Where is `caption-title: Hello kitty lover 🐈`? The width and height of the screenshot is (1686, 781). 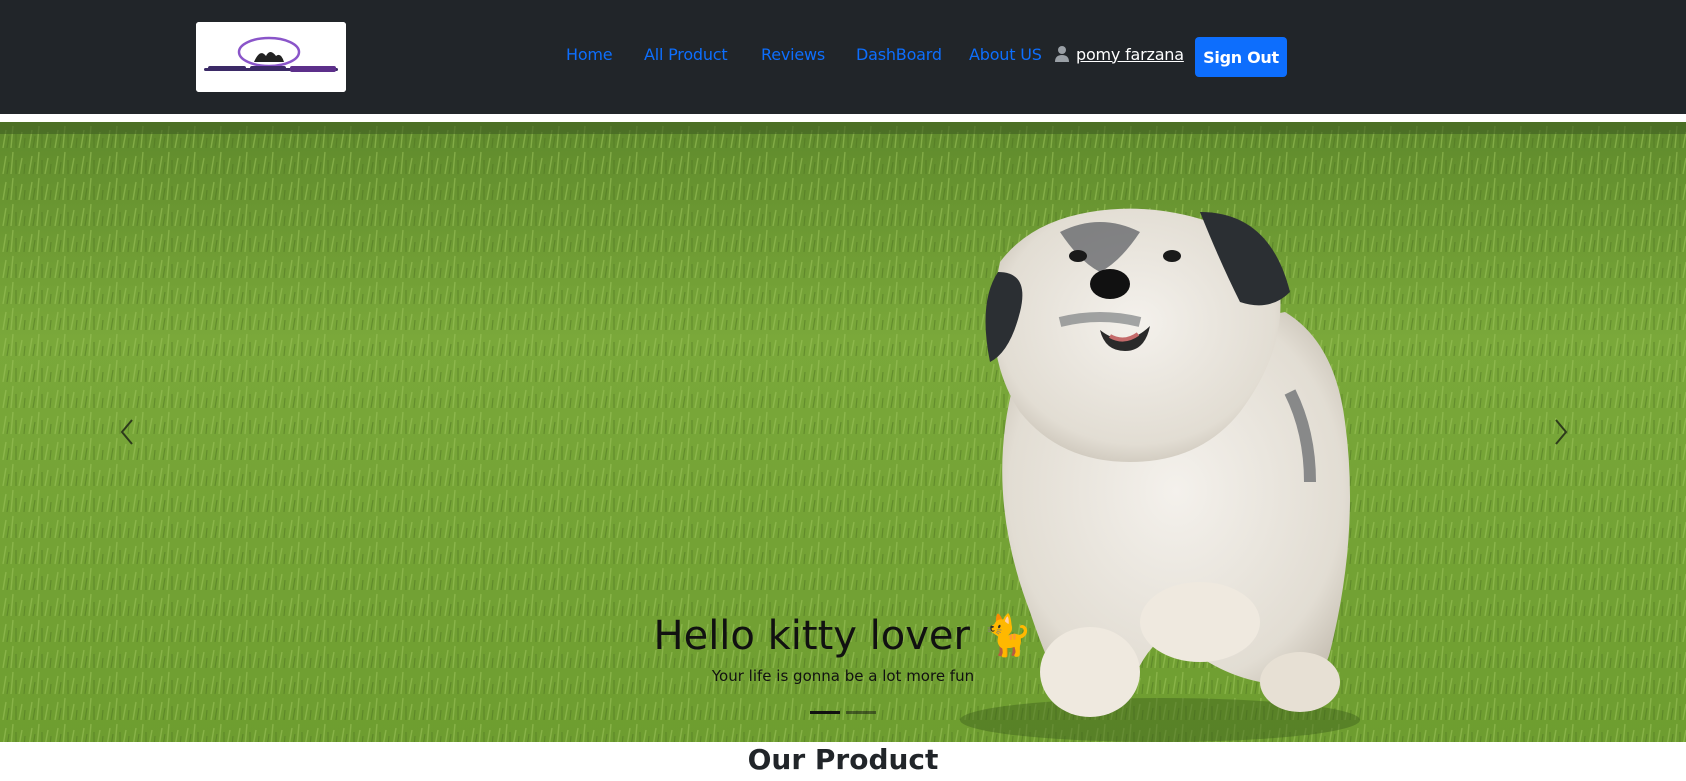 caption-title: Hello kitty lover 🐈 is located at coordinates (843, 636).